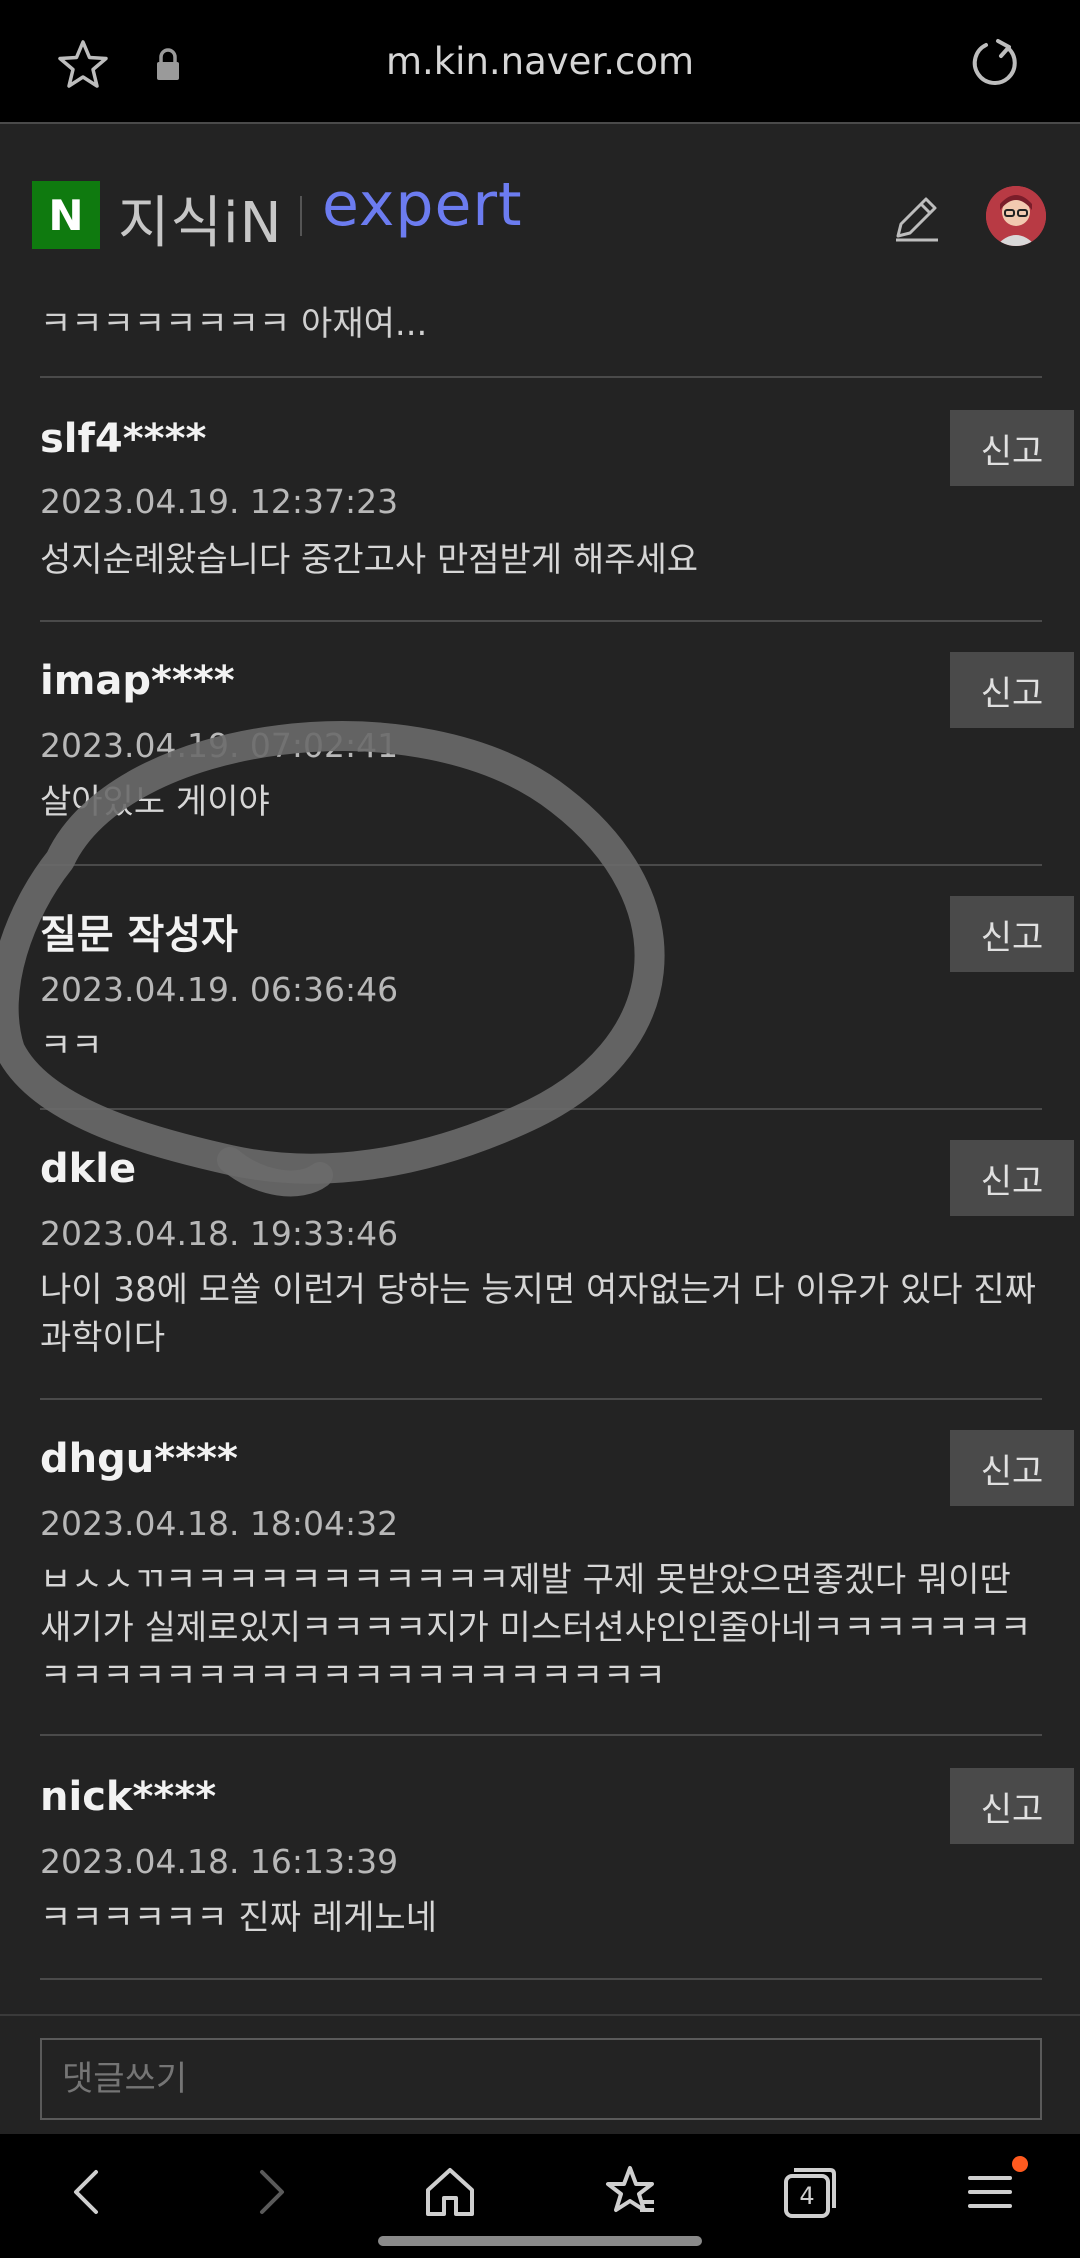  I want to click on comment-date: 2023.04.19. 12:37:23, so click(219, 501).